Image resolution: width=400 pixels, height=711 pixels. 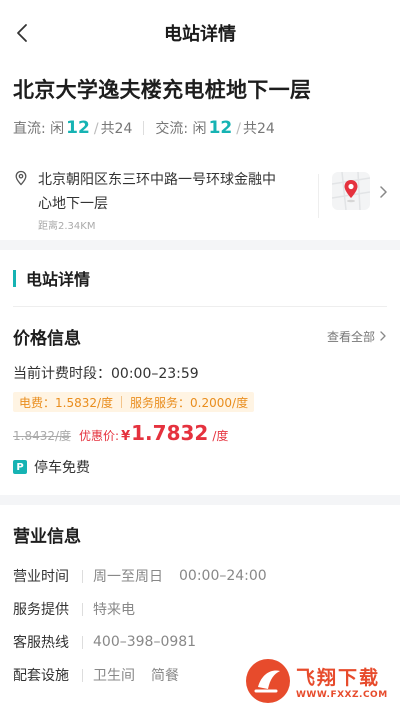 What do you see at coordinates (200, 278) in the screenshot?
I see `station-detail-header: 电站详情` at bounding box center [200, 278].